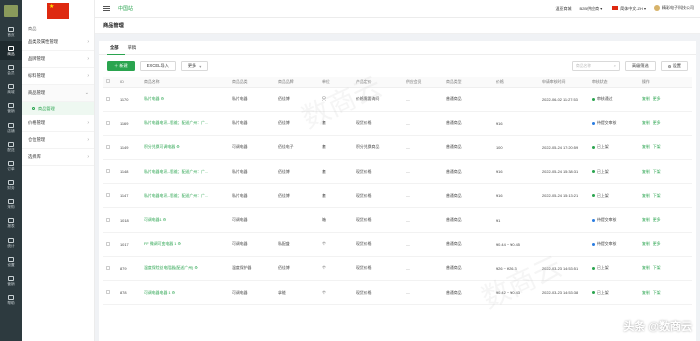 The width and height of the screenshot is (700, 341). Describe the element at coordinates (297, 148) in the screenshot. I see `cell-brand: 佰佳电子` at that location.